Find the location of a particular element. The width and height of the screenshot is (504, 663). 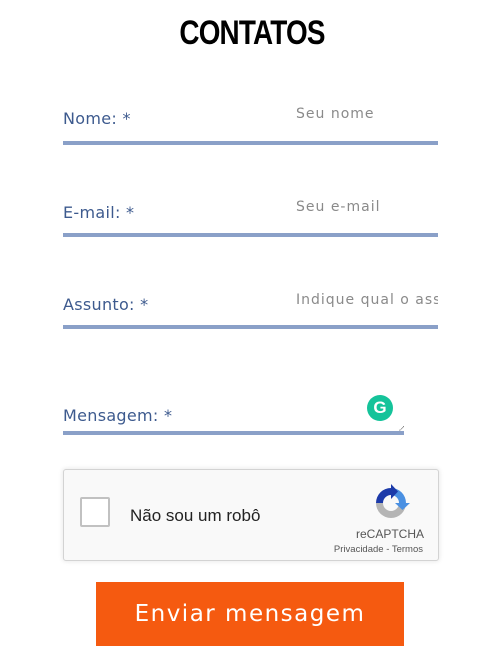

recaptcha-logo-icon is located at coordinates (393, 501).